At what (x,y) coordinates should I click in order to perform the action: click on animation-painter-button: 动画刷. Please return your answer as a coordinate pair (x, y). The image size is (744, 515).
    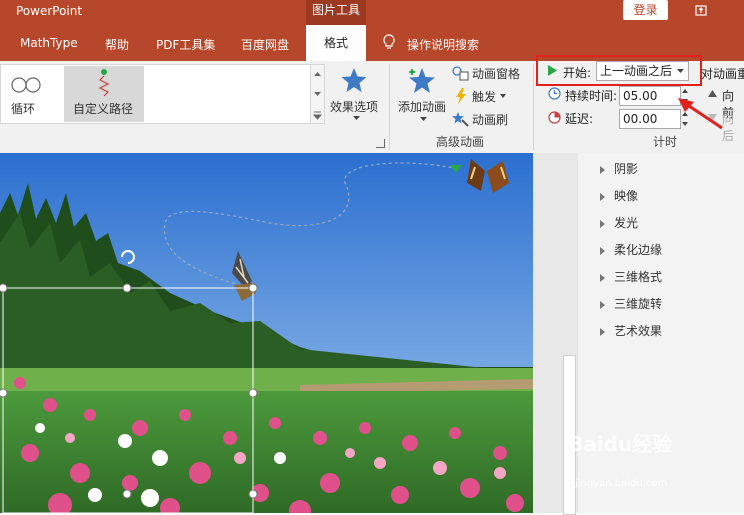
    Looking at the image, I should click on (485, 119).